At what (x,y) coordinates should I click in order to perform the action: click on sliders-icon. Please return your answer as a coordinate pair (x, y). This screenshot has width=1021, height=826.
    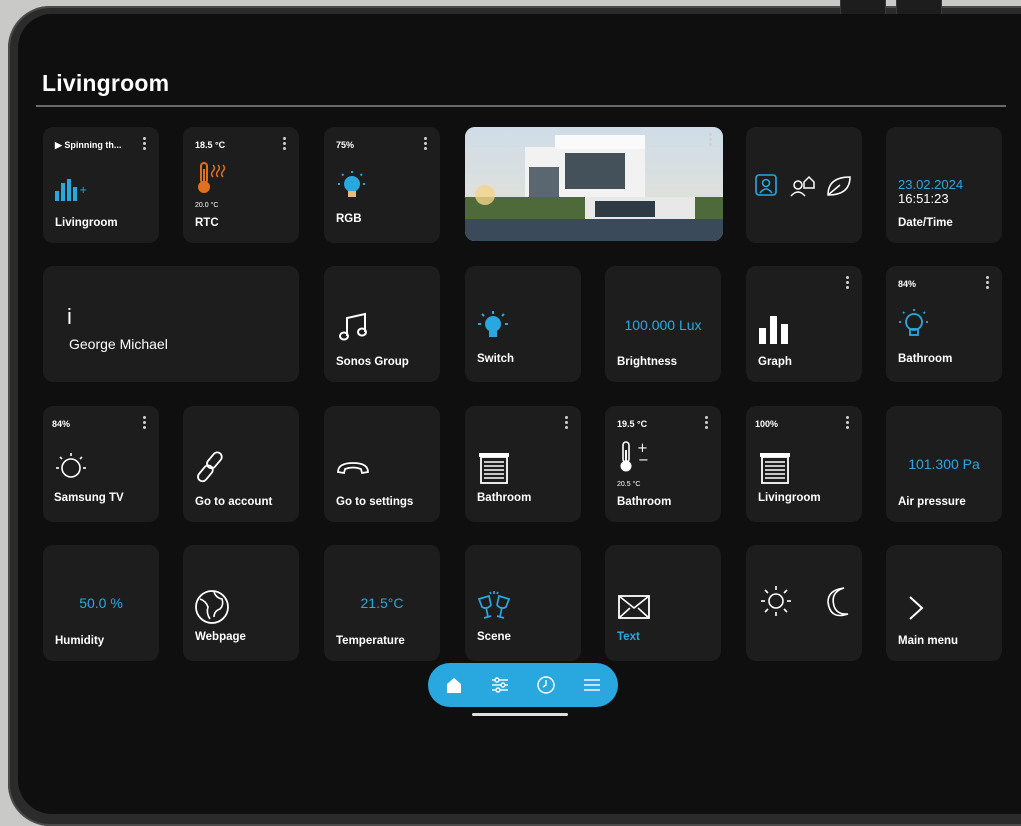
    Looking at the image, I should click on (500, 685).